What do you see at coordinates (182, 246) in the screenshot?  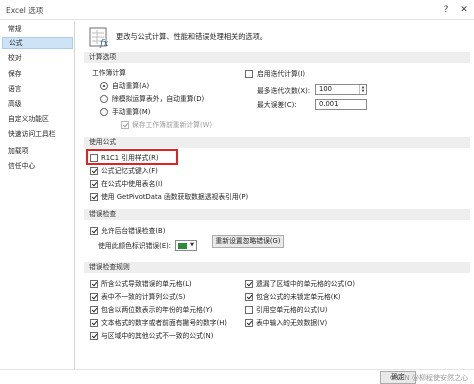 I see `paint-bucket-icon` at bounding box center [182, 246].